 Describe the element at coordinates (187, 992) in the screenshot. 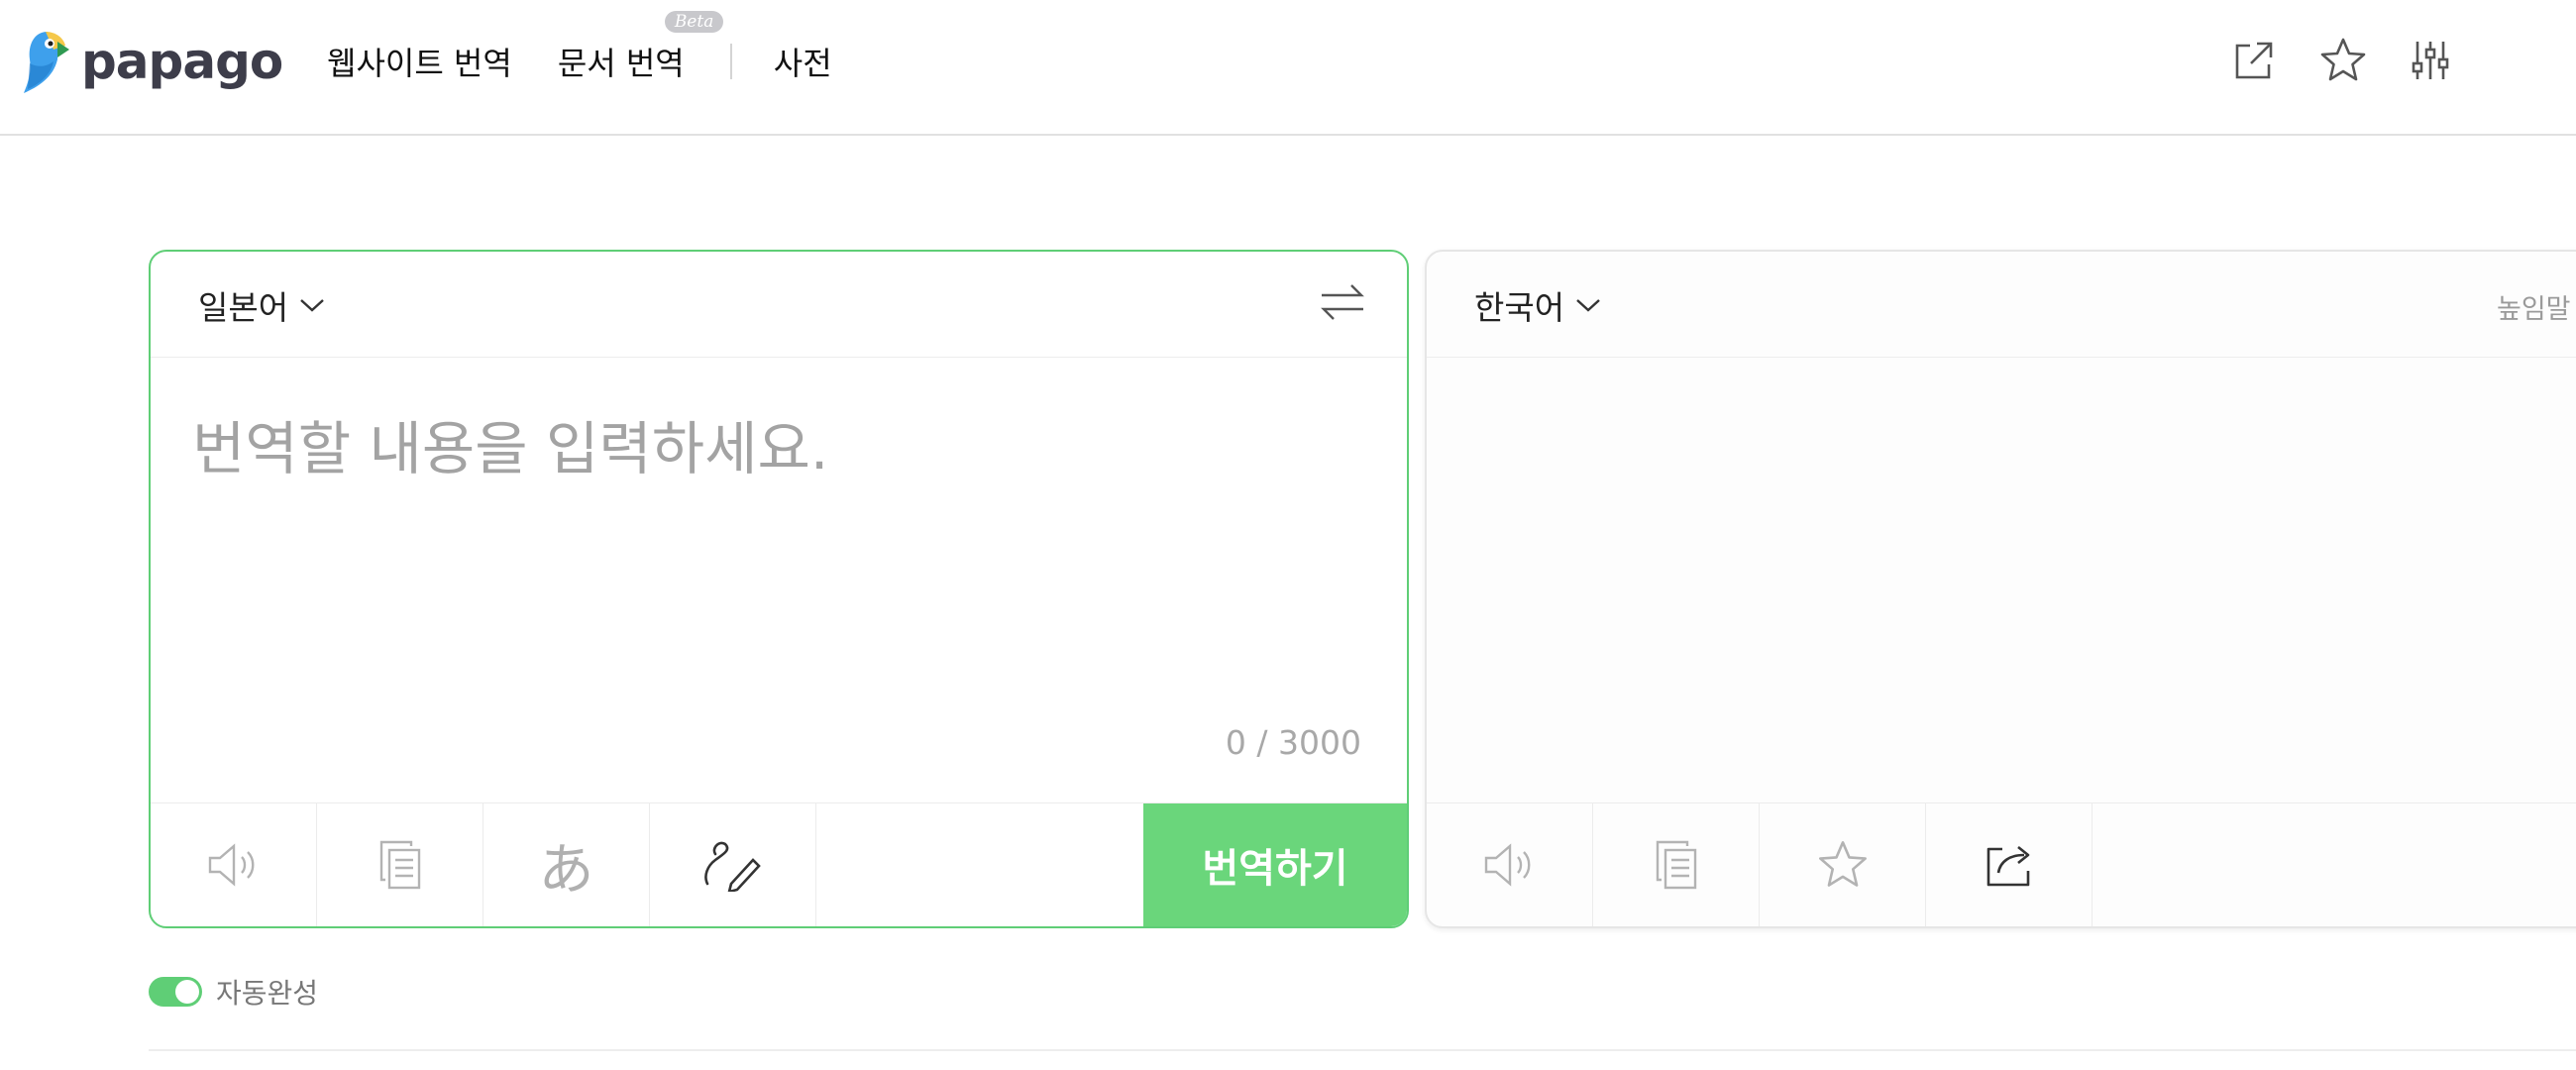

I see `switch-knob` at that location.